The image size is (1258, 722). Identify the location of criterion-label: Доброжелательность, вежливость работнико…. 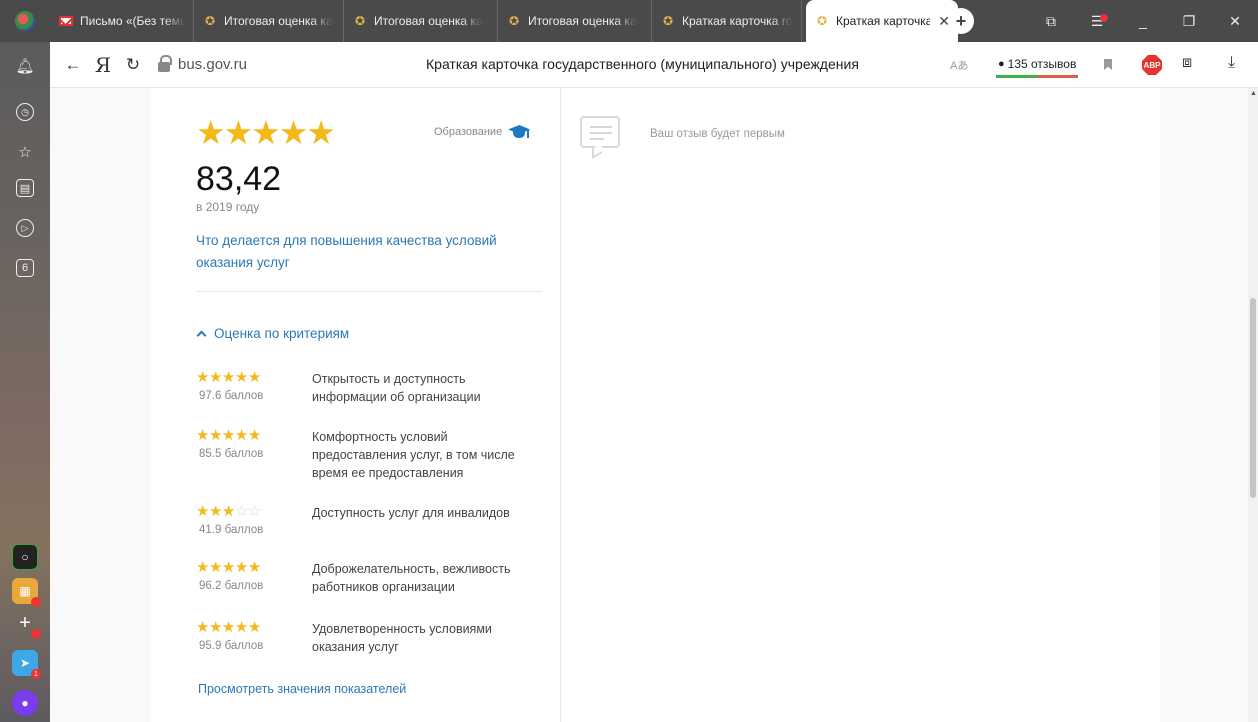
(411, 578).